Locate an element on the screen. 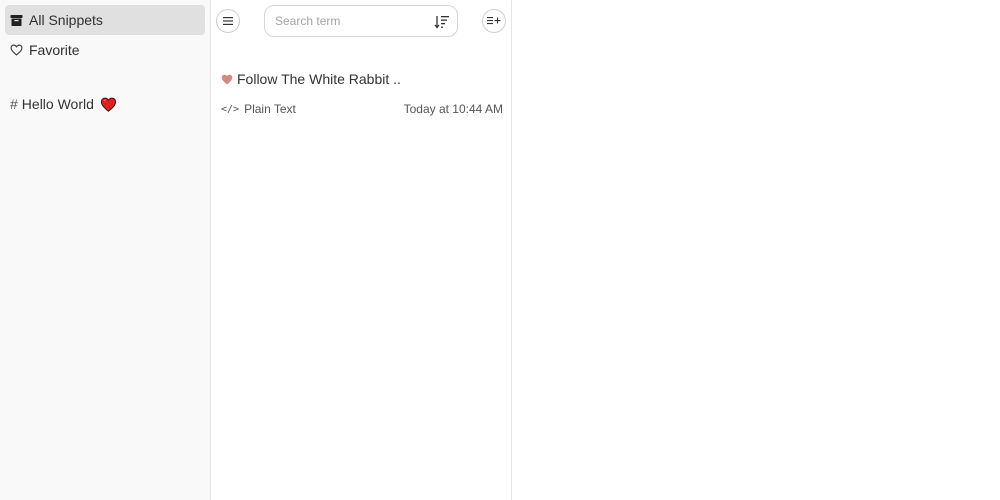 The image size is (1000, 500). favorite-heart-icon is located at coordinates (227, 79).